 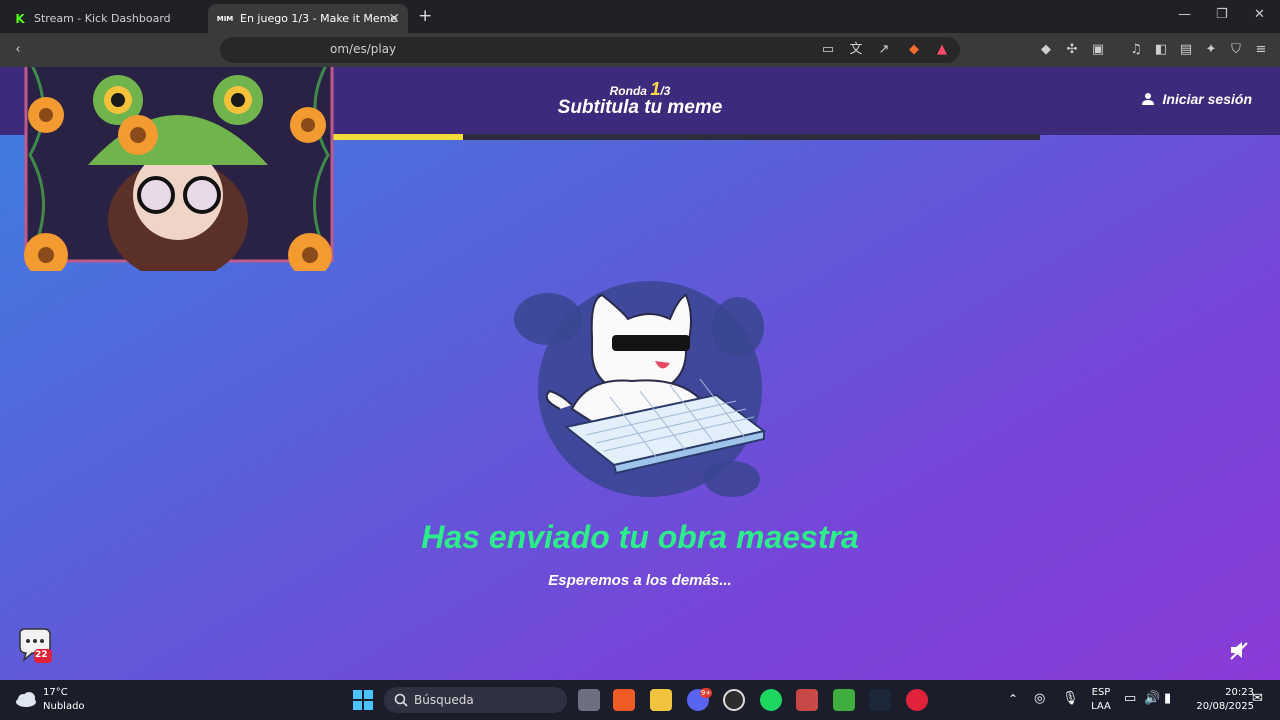 What do you see at coordinates (425, 16) in the screenshot?
I see `new-tab-icon: +` at bounding box center [425, 16].